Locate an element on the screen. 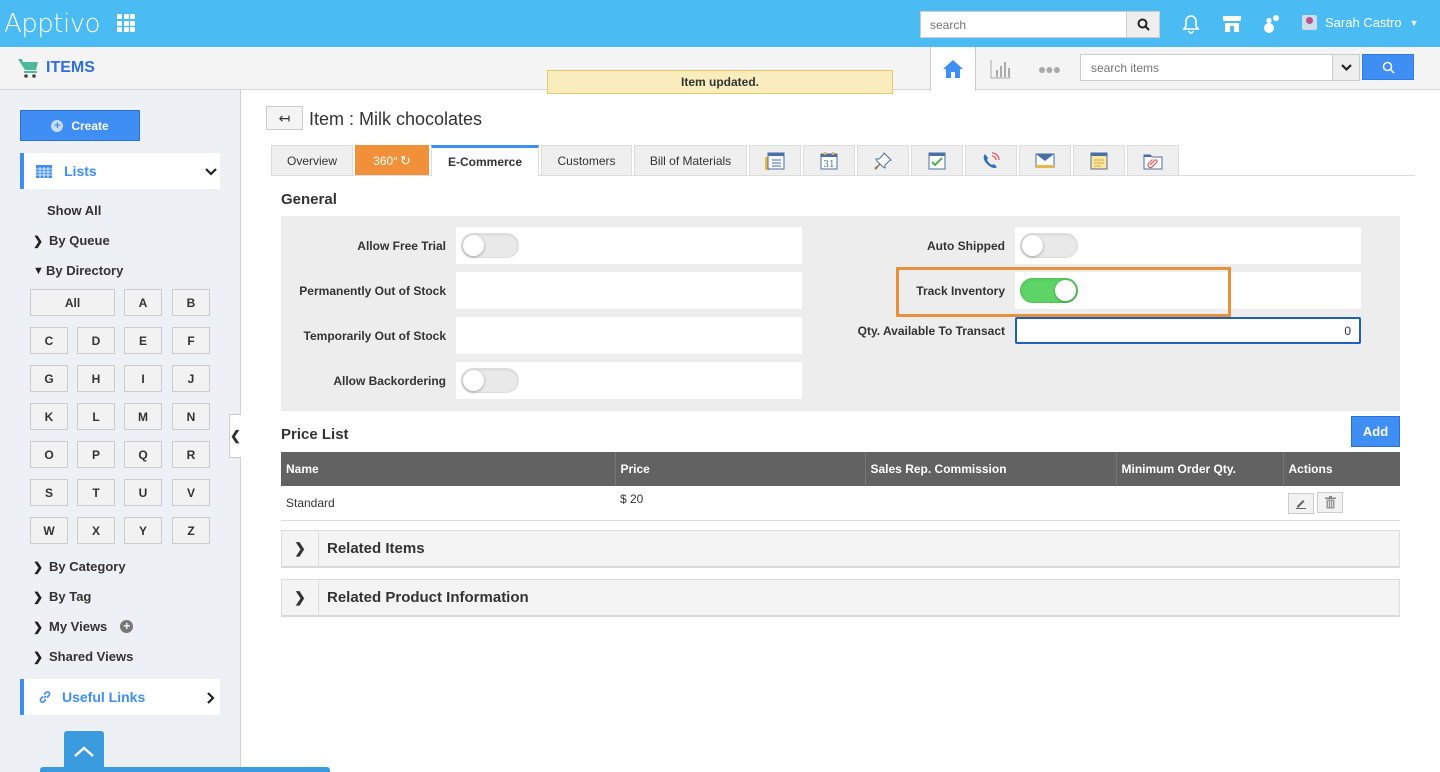  items-search-button is located at coordinates (1388, 67).